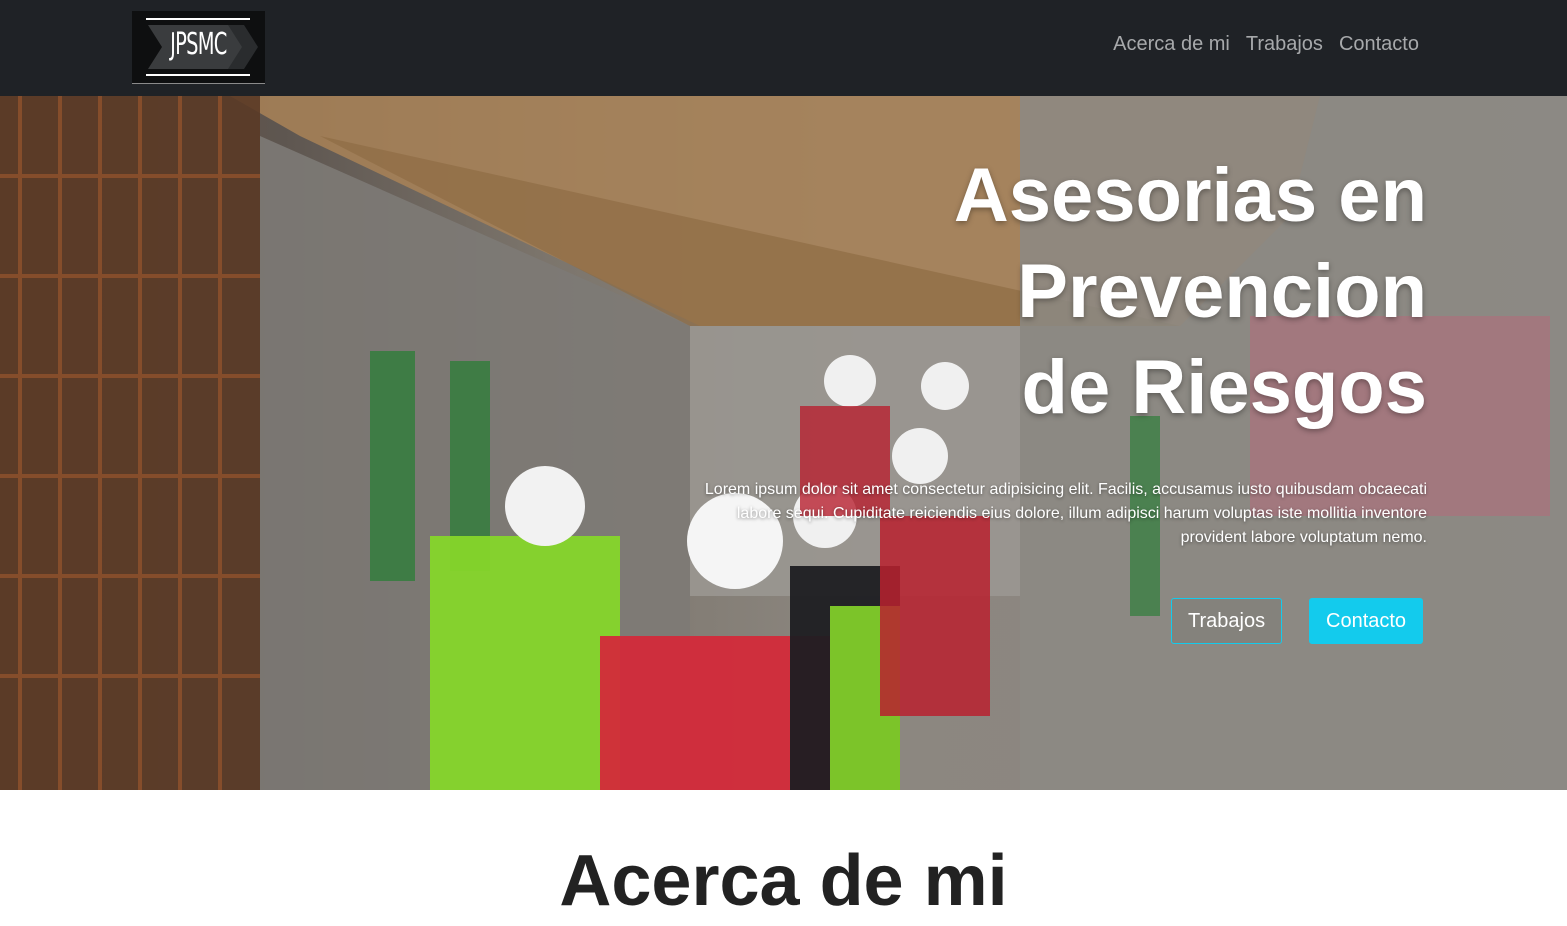  I want to click on nav-link-acerca: Acerca de mi, so click(1171, 44).